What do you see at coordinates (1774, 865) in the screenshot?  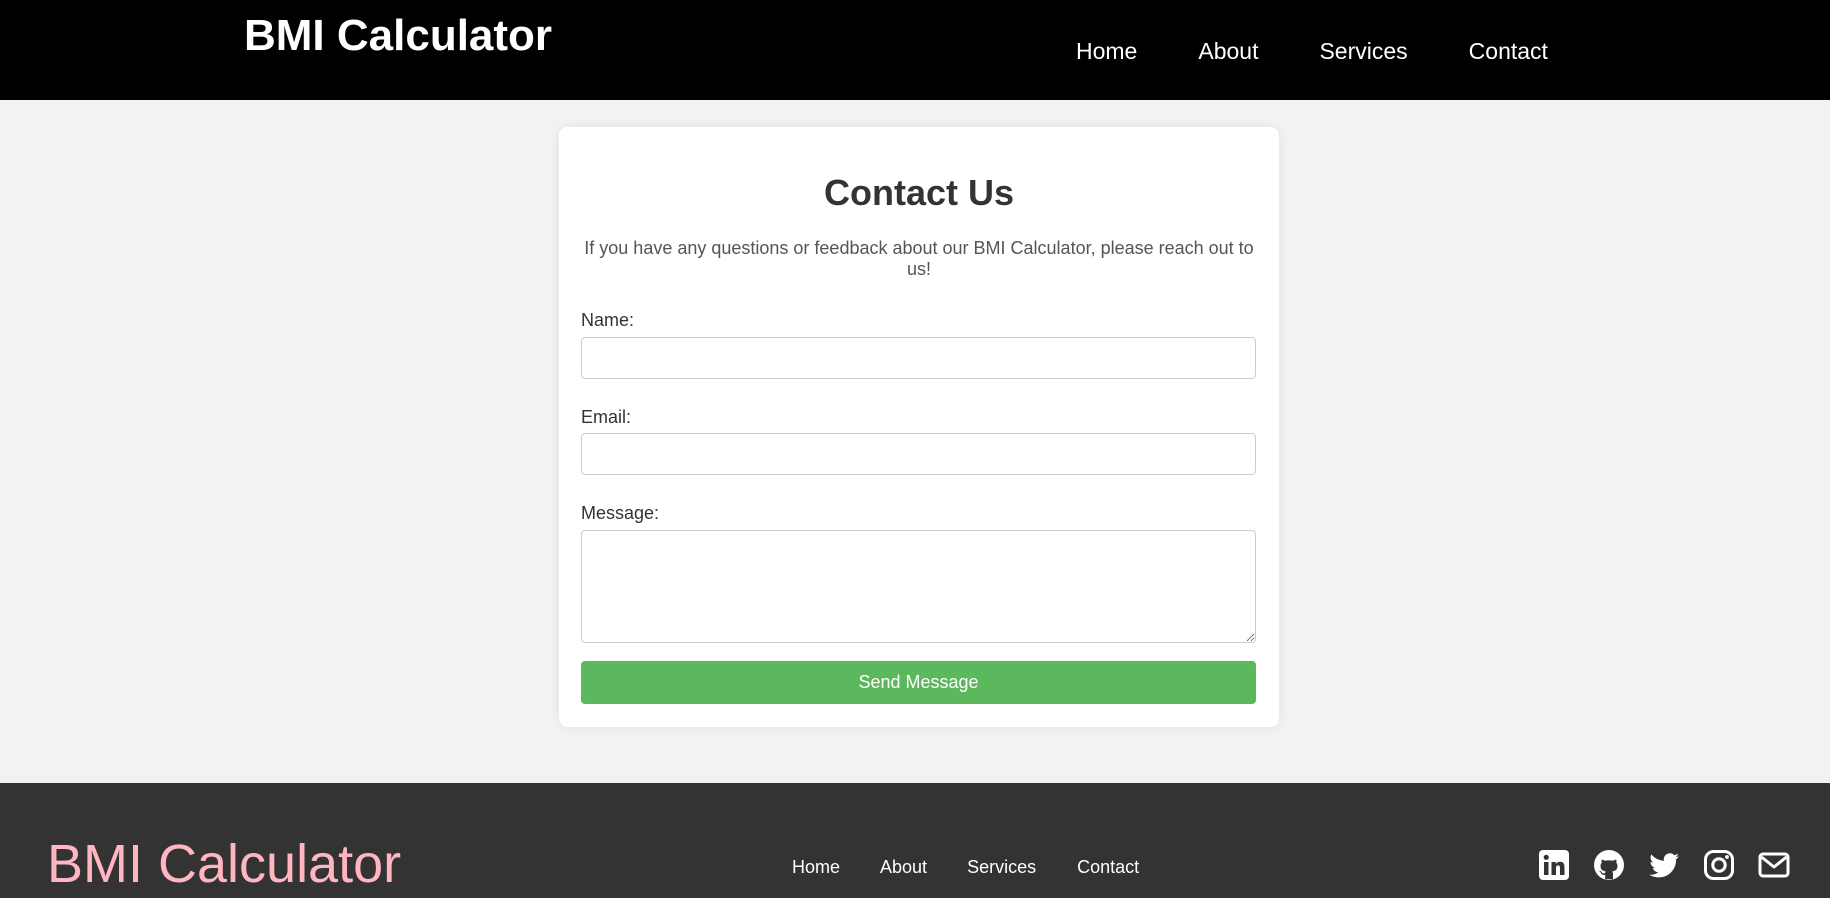 I see `mail-icon` at bounding box center [1774, 865].